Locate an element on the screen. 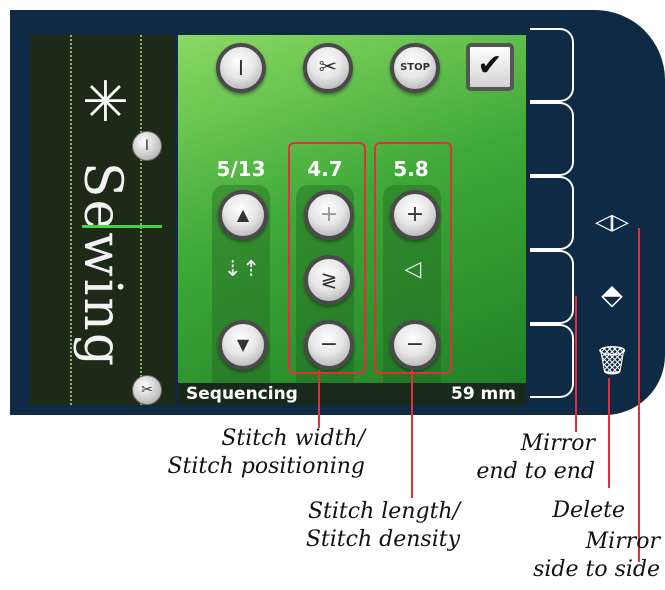 This screenshot has width=665, height=590. sequence-preview: ✳ Sewing I ✂ is located at coordinates (102, 220).